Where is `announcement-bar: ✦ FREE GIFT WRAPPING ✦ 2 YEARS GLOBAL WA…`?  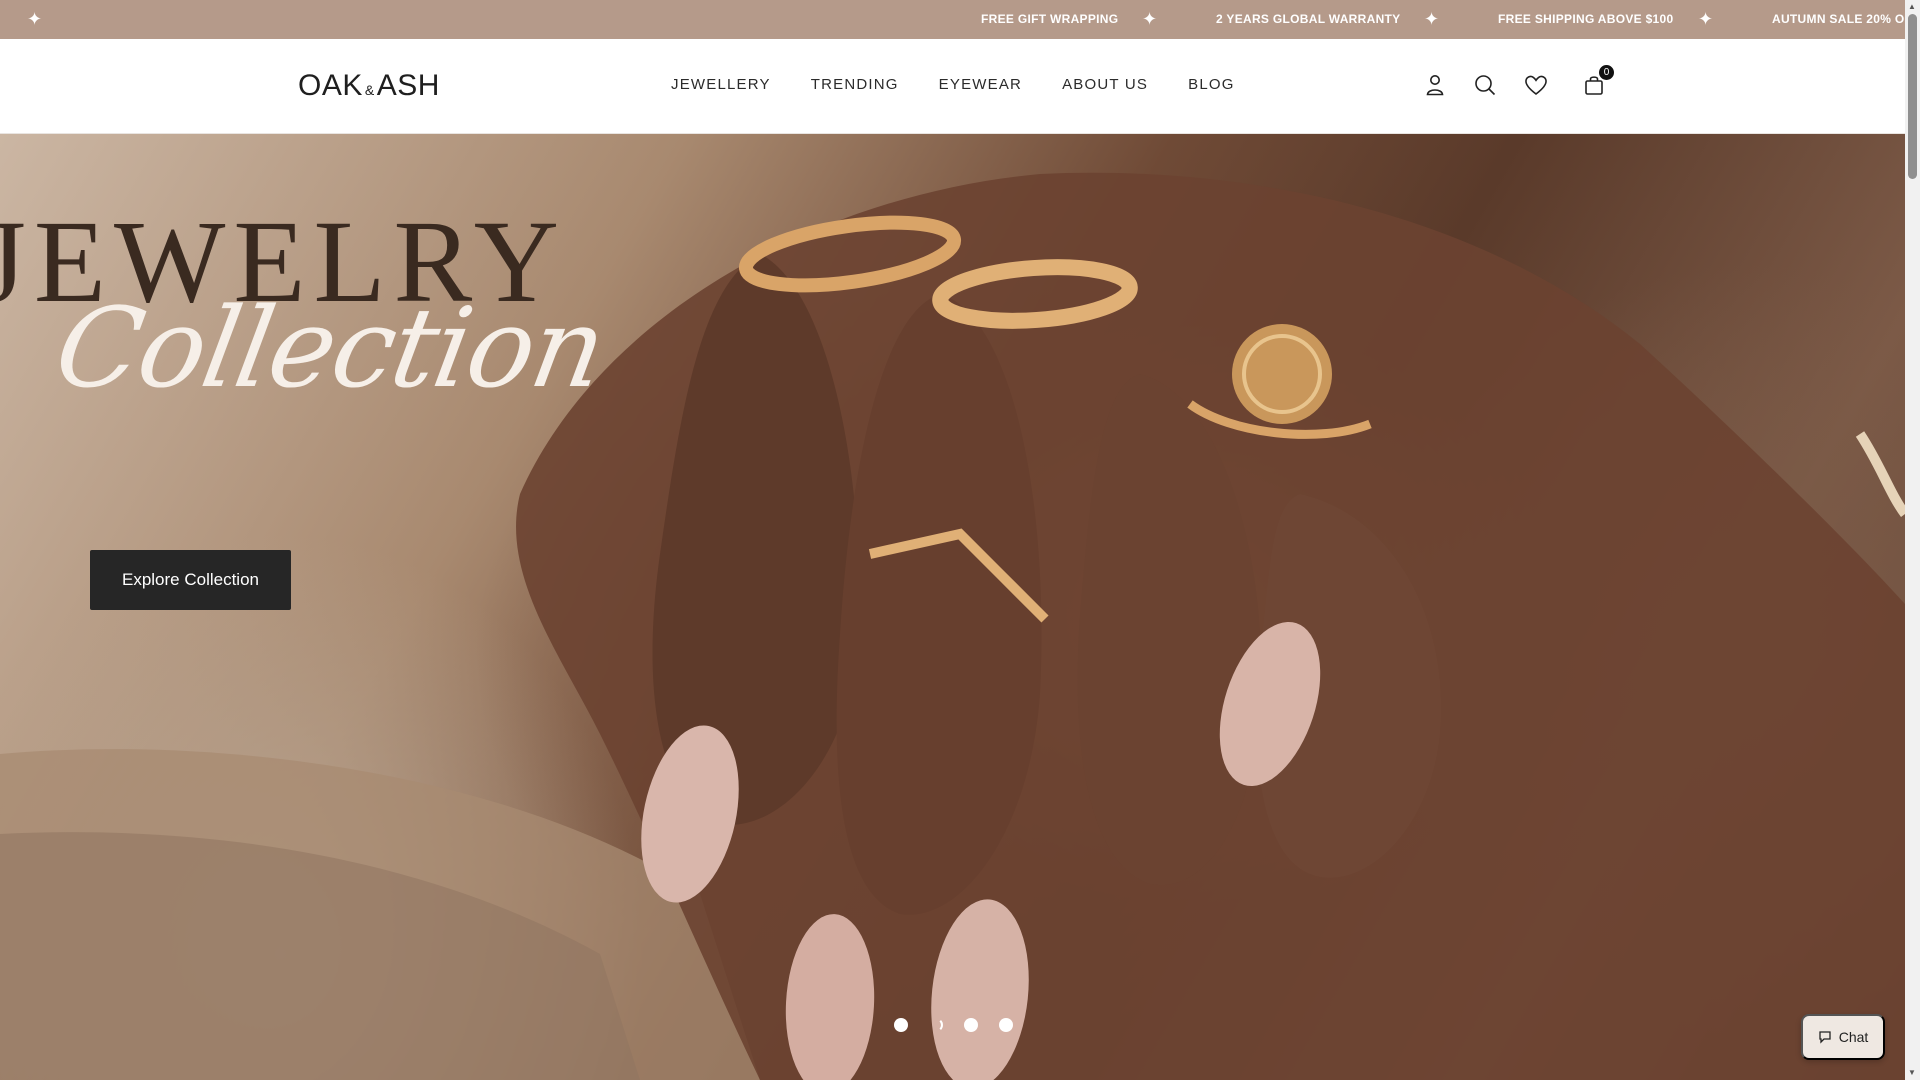 announcement-bar: ✦ FREE GIFT WRAPPING ✦ 2 YEARS GLOBAL WA… is located at coordinates (952, 19).